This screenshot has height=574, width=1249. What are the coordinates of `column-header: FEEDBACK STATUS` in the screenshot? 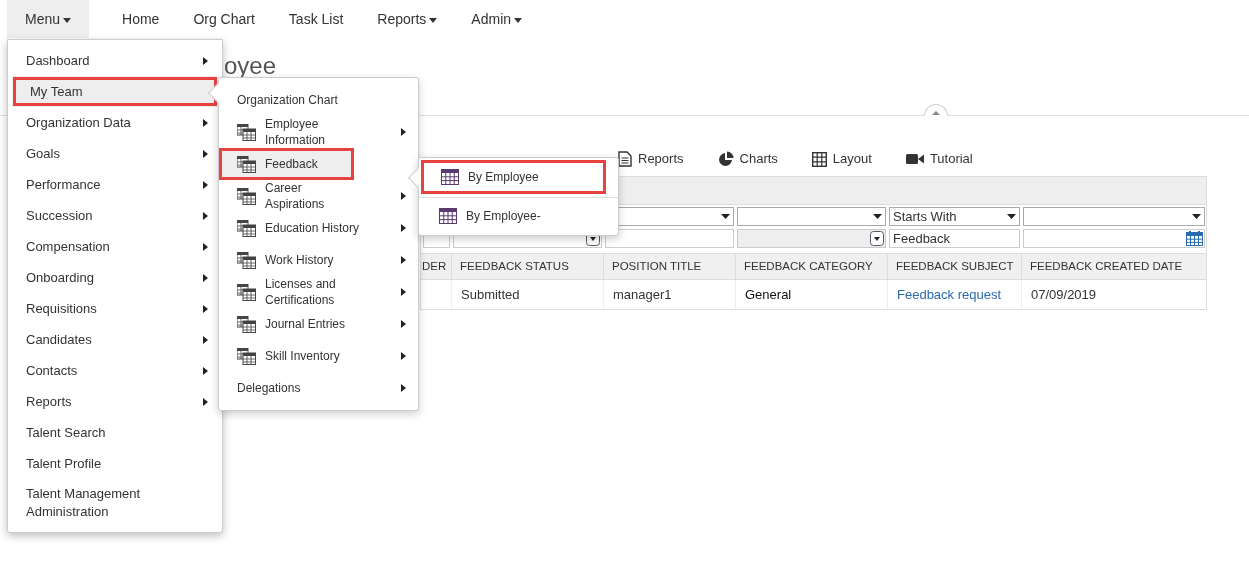 It's located at (527, 266).